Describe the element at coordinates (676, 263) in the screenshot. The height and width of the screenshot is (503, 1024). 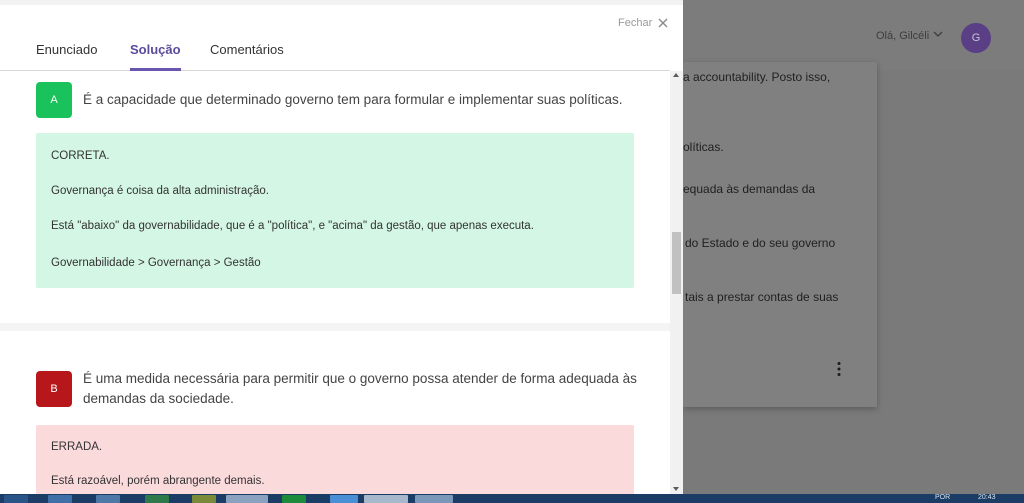
I see `scroll-thumb` at that location.